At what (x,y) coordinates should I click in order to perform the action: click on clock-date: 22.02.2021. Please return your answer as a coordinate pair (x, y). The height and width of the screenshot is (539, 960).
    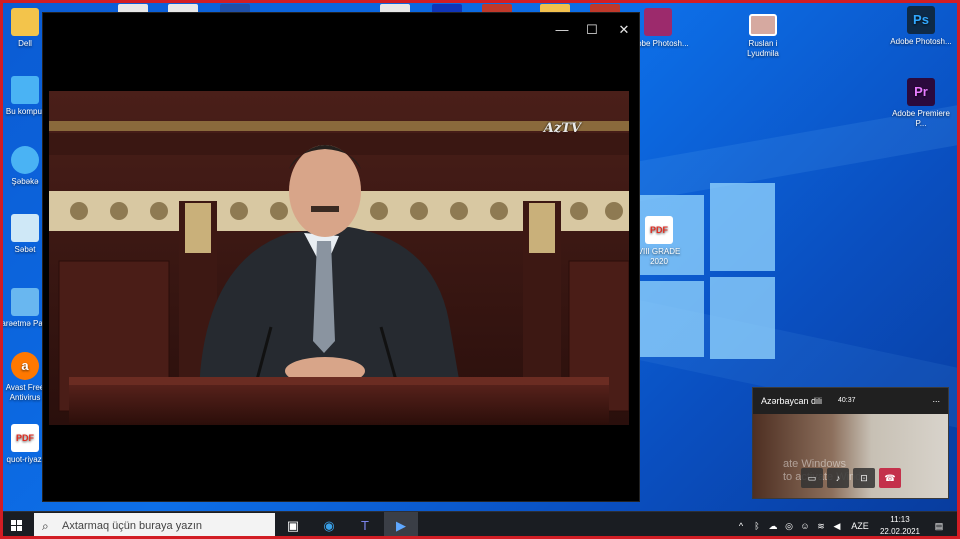
    Looking at the image, I should click on (900, 531).